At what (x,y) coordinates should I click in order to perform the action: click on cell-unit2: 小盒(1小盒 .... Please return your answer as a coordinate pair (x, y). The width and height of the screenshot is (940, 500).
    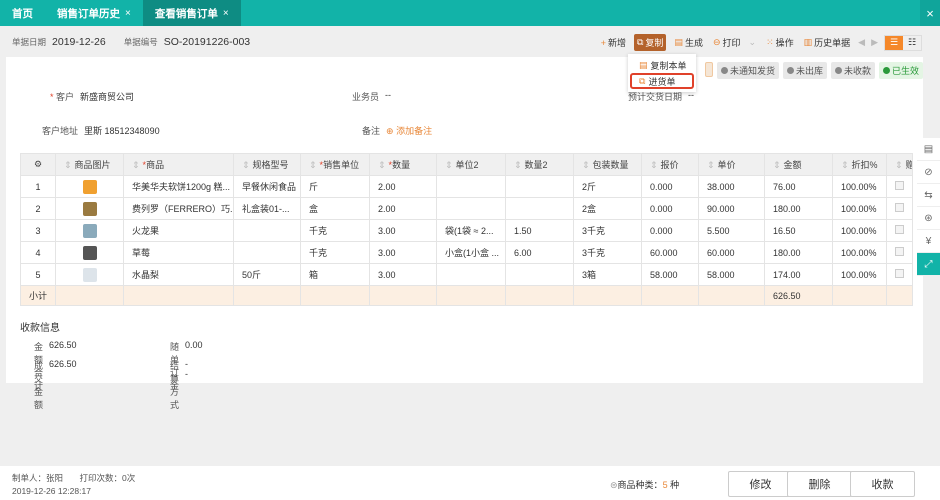
    Looking at the image, I should click on (471, 252).